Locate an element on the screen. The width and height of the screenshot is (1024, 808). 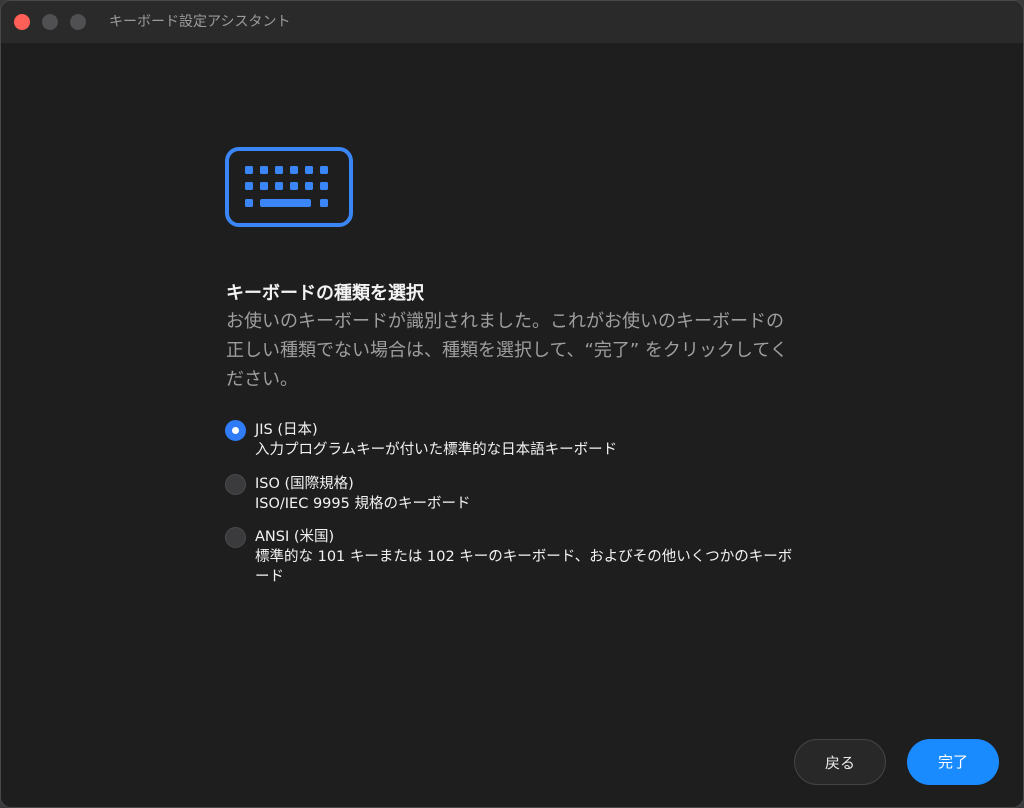
window-title: キーボード設定アシスタント is located at coordinates (200, 22).